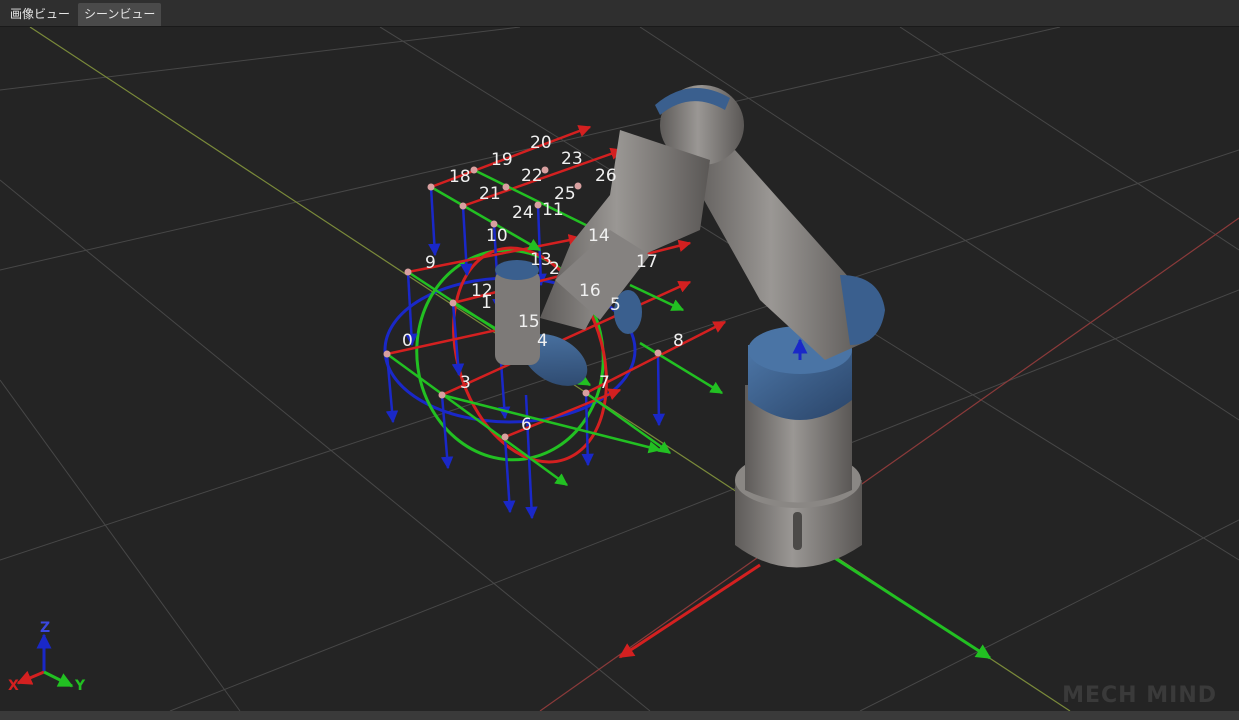 The width and height of the screenshot is (1239, 720). What do you see at coordinates (542, 341) in the screenshot?
I see `point-label: 4` at bounding box center [542, 341].